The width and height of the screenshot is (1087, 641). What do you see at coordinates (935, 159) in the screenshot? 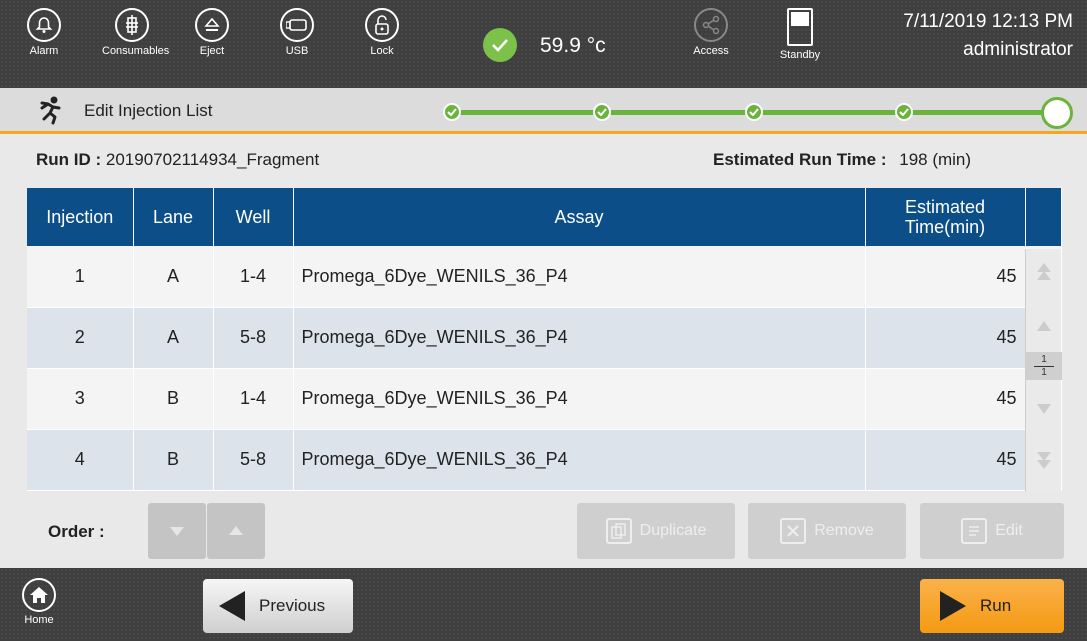
I see `est-run-time-value: 198 (min)` at bounding box center [935, 159].